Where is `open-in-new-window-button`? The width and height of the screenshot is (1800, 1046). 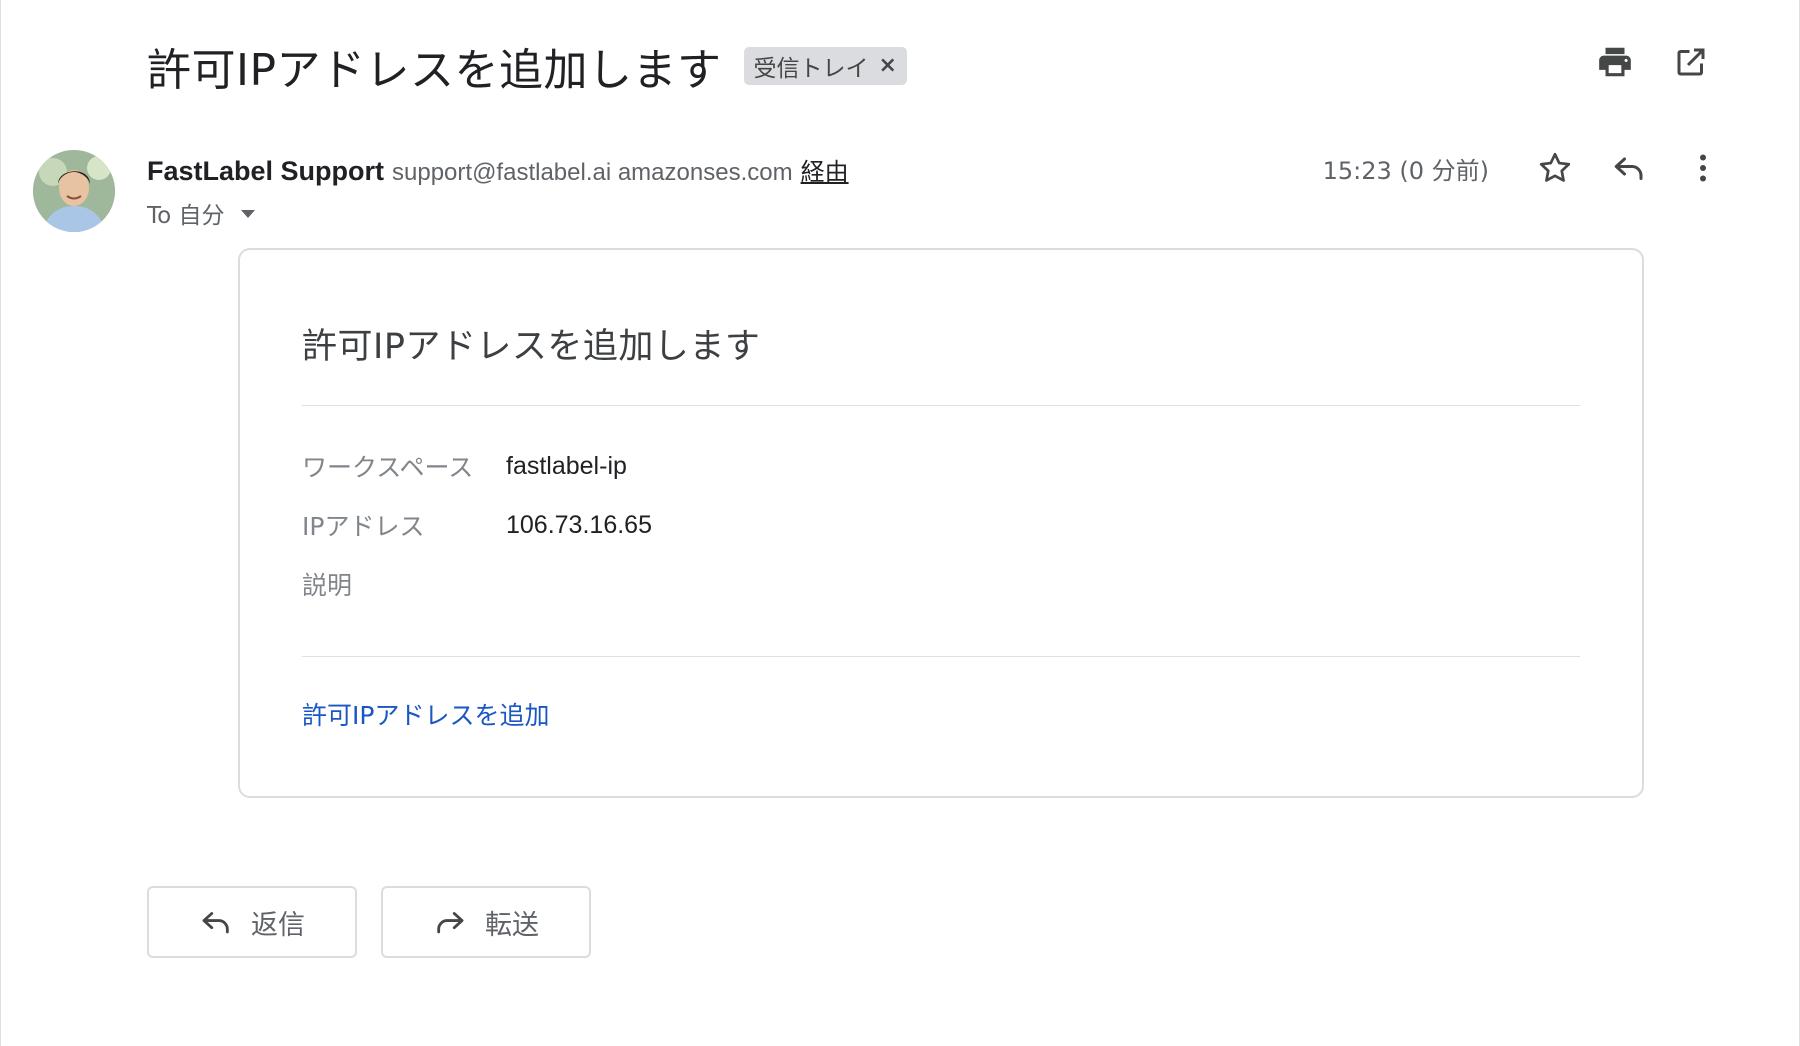
open-in-new-window-button is located at coordinates (1691, 62).